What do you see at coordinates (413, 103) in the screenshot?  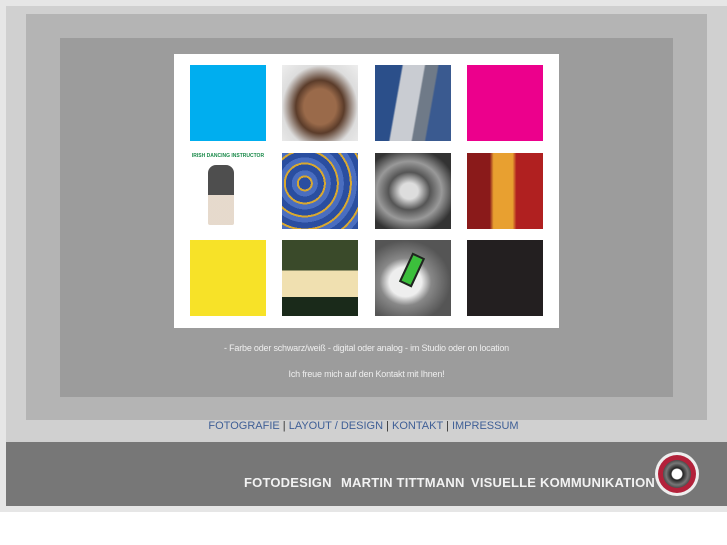 I see `tile-skyscraper` at bounding box center [413, 103].